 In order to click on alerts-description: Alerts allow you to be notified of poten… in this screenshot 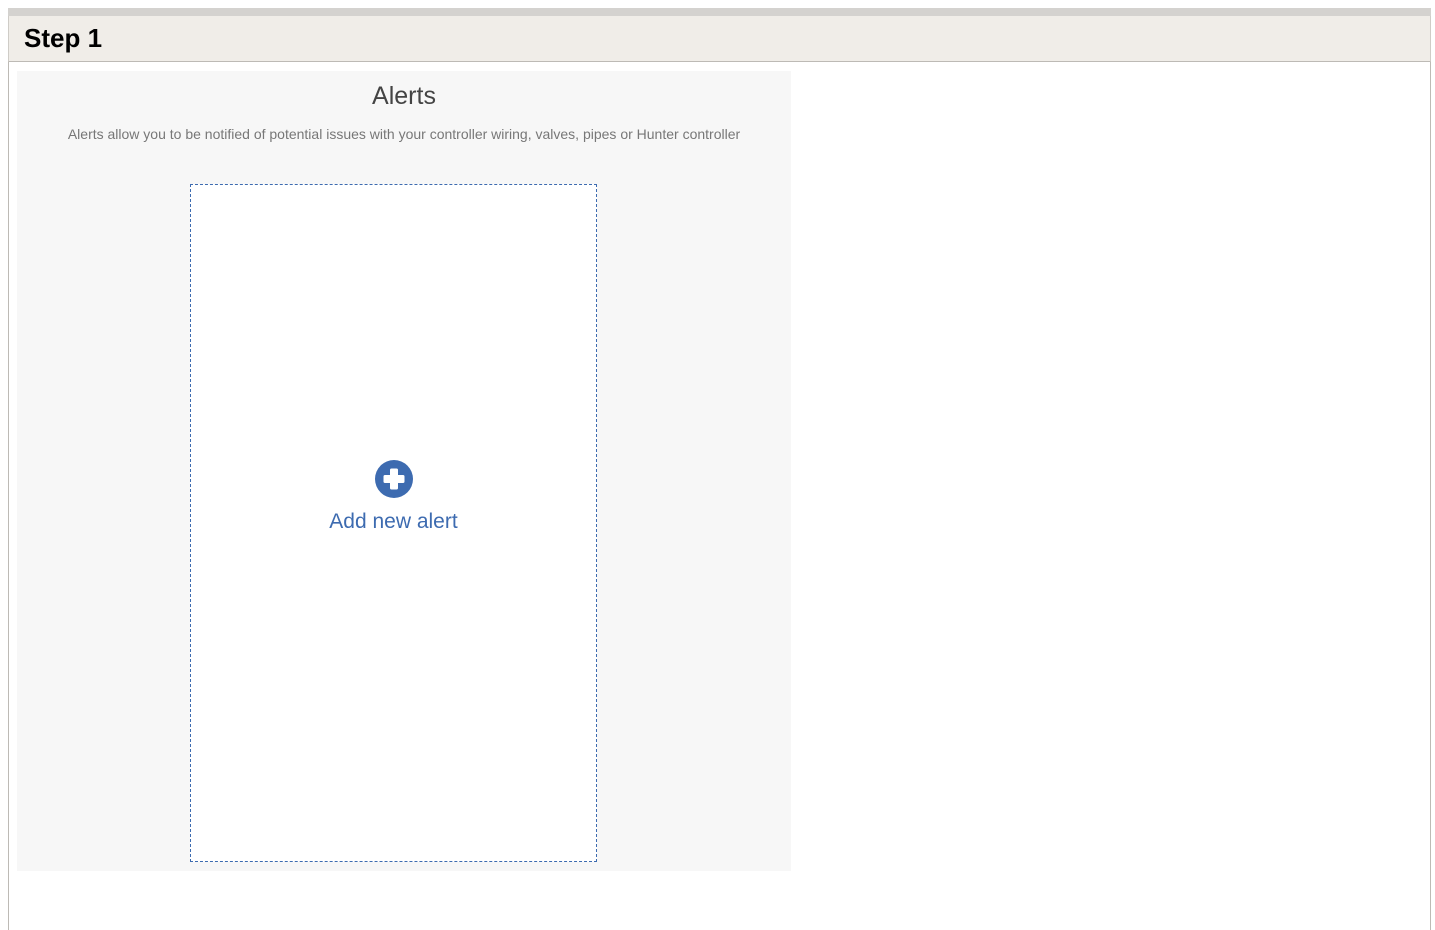, I will do `click(404, 134)`.